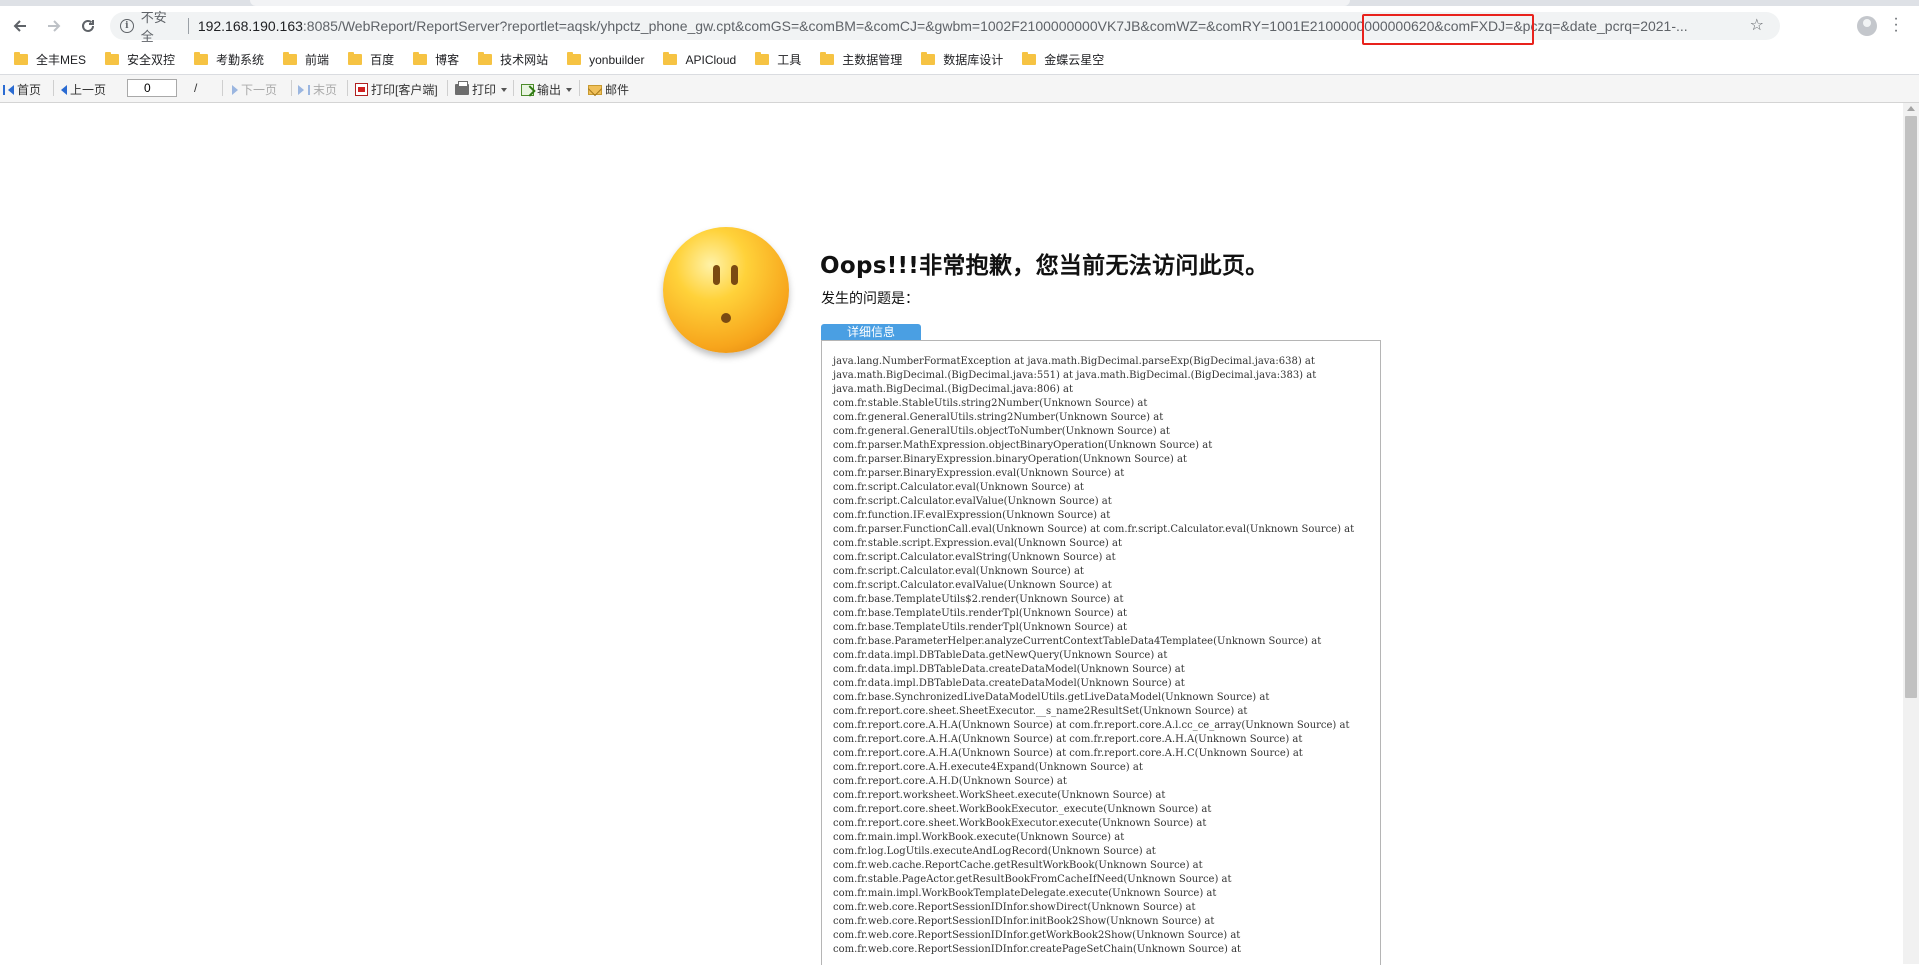  I want to click on forward-button, so click(54, 26).